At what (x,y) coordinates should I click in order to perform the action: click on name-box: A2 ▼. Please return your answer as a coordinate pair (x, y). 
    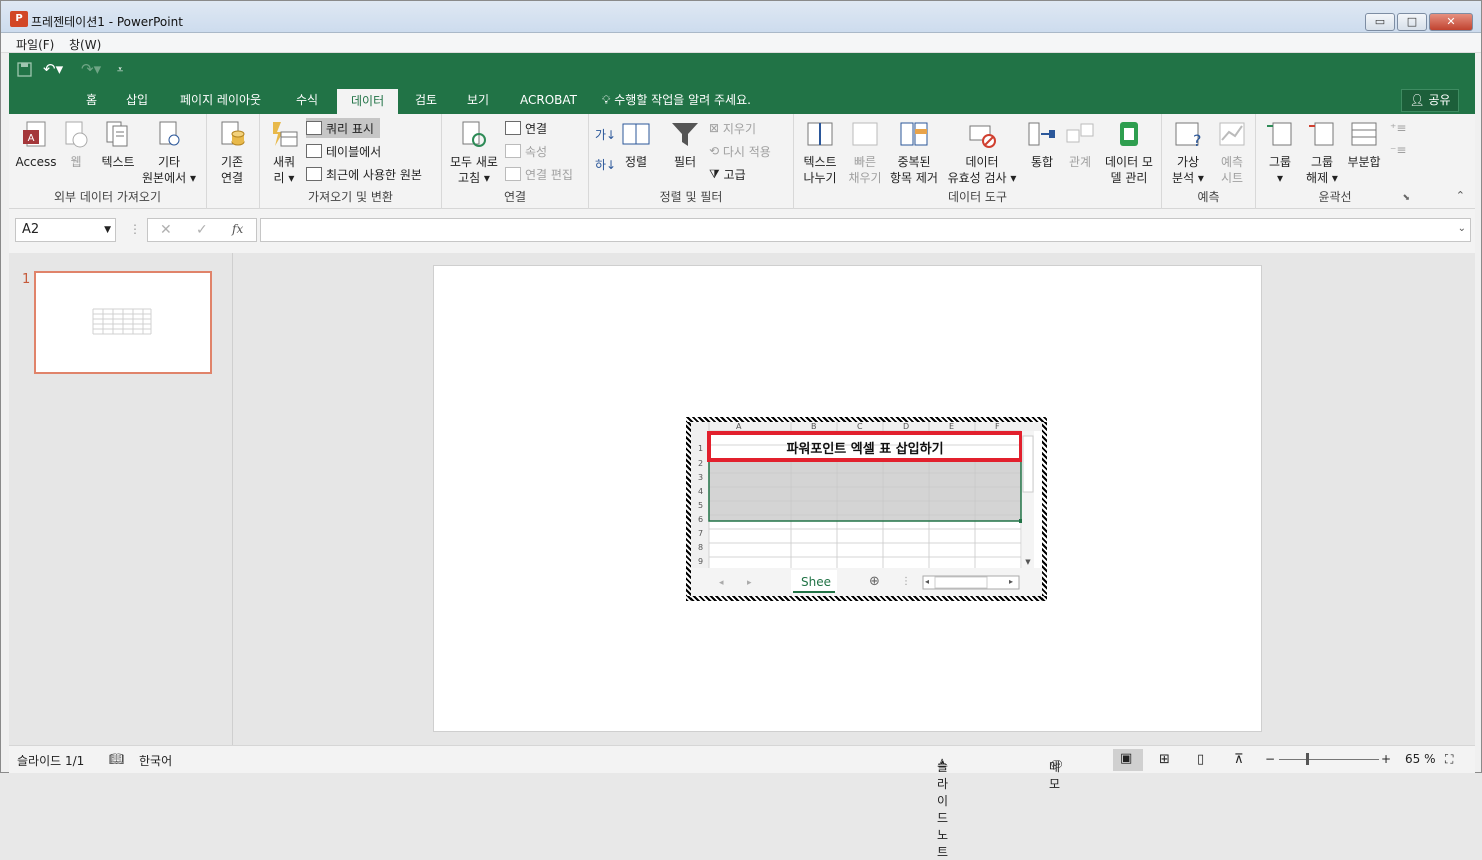
    Looking at the image, I should click on (65, 230).